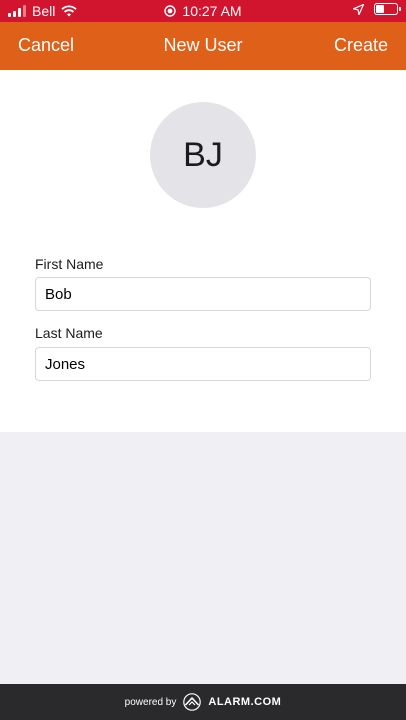  Describe the element at coordinates (387, 9) in the screenshot. I see `battery-icon` at that location.